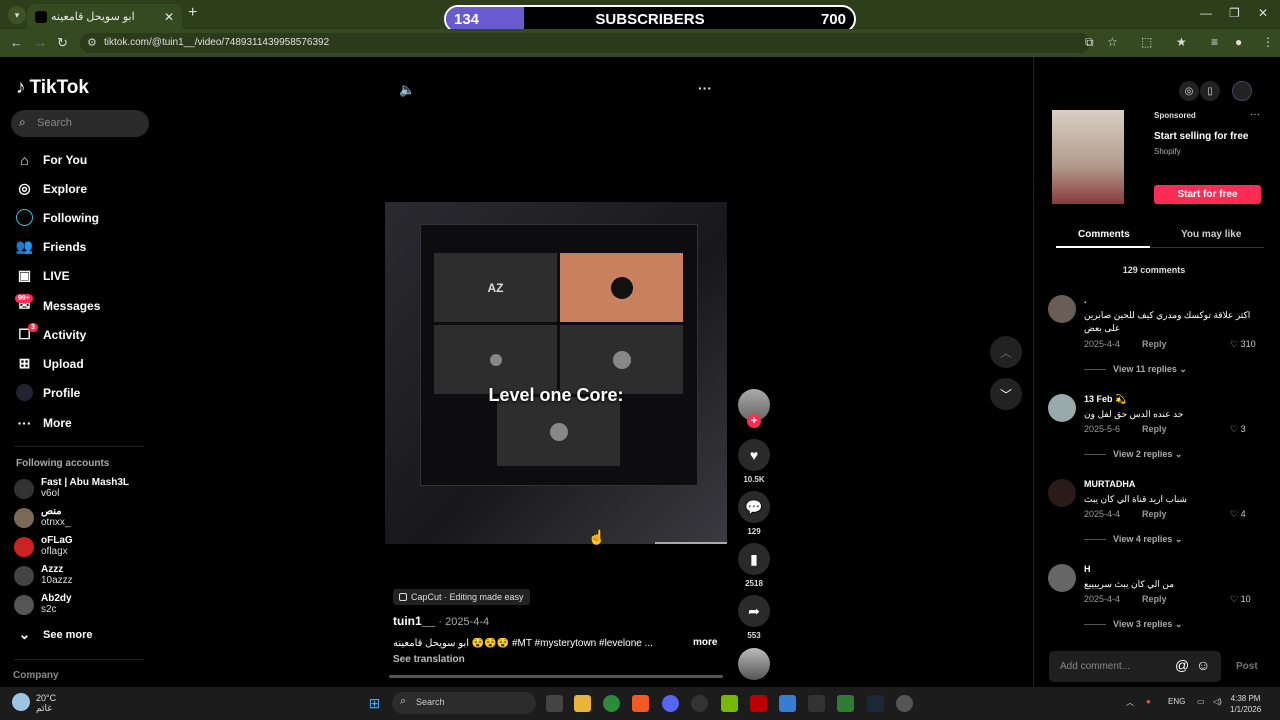 The height and width of the screenshot is (720, 1280). What do you see at coordinates (44, 422) in the screenshot?
I see `nav-more: ··· More` at bounding box center [44, 422].